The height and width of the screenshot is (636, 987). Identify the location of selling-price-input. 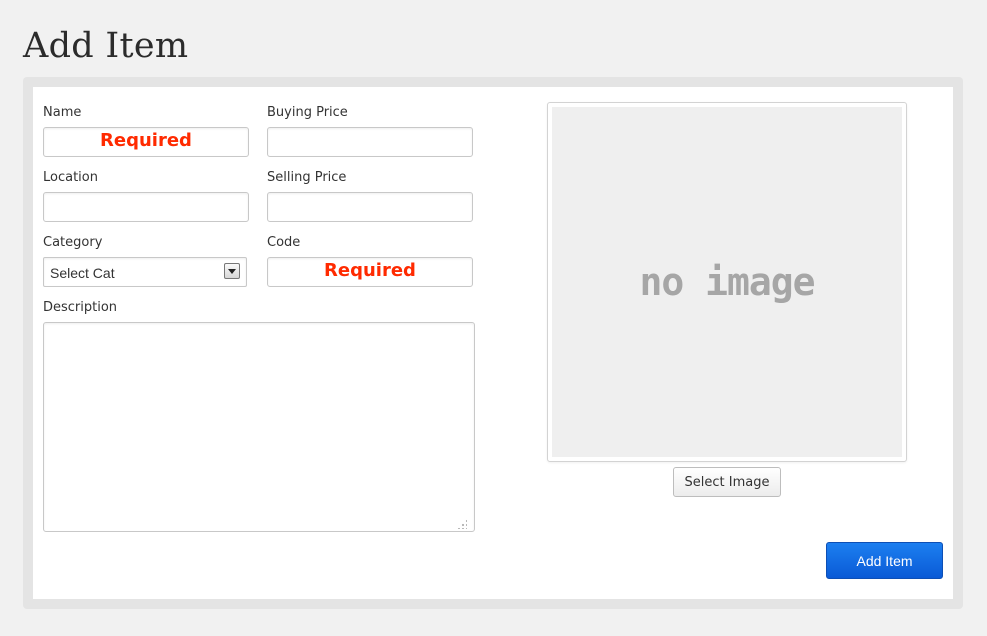
(370, 207).